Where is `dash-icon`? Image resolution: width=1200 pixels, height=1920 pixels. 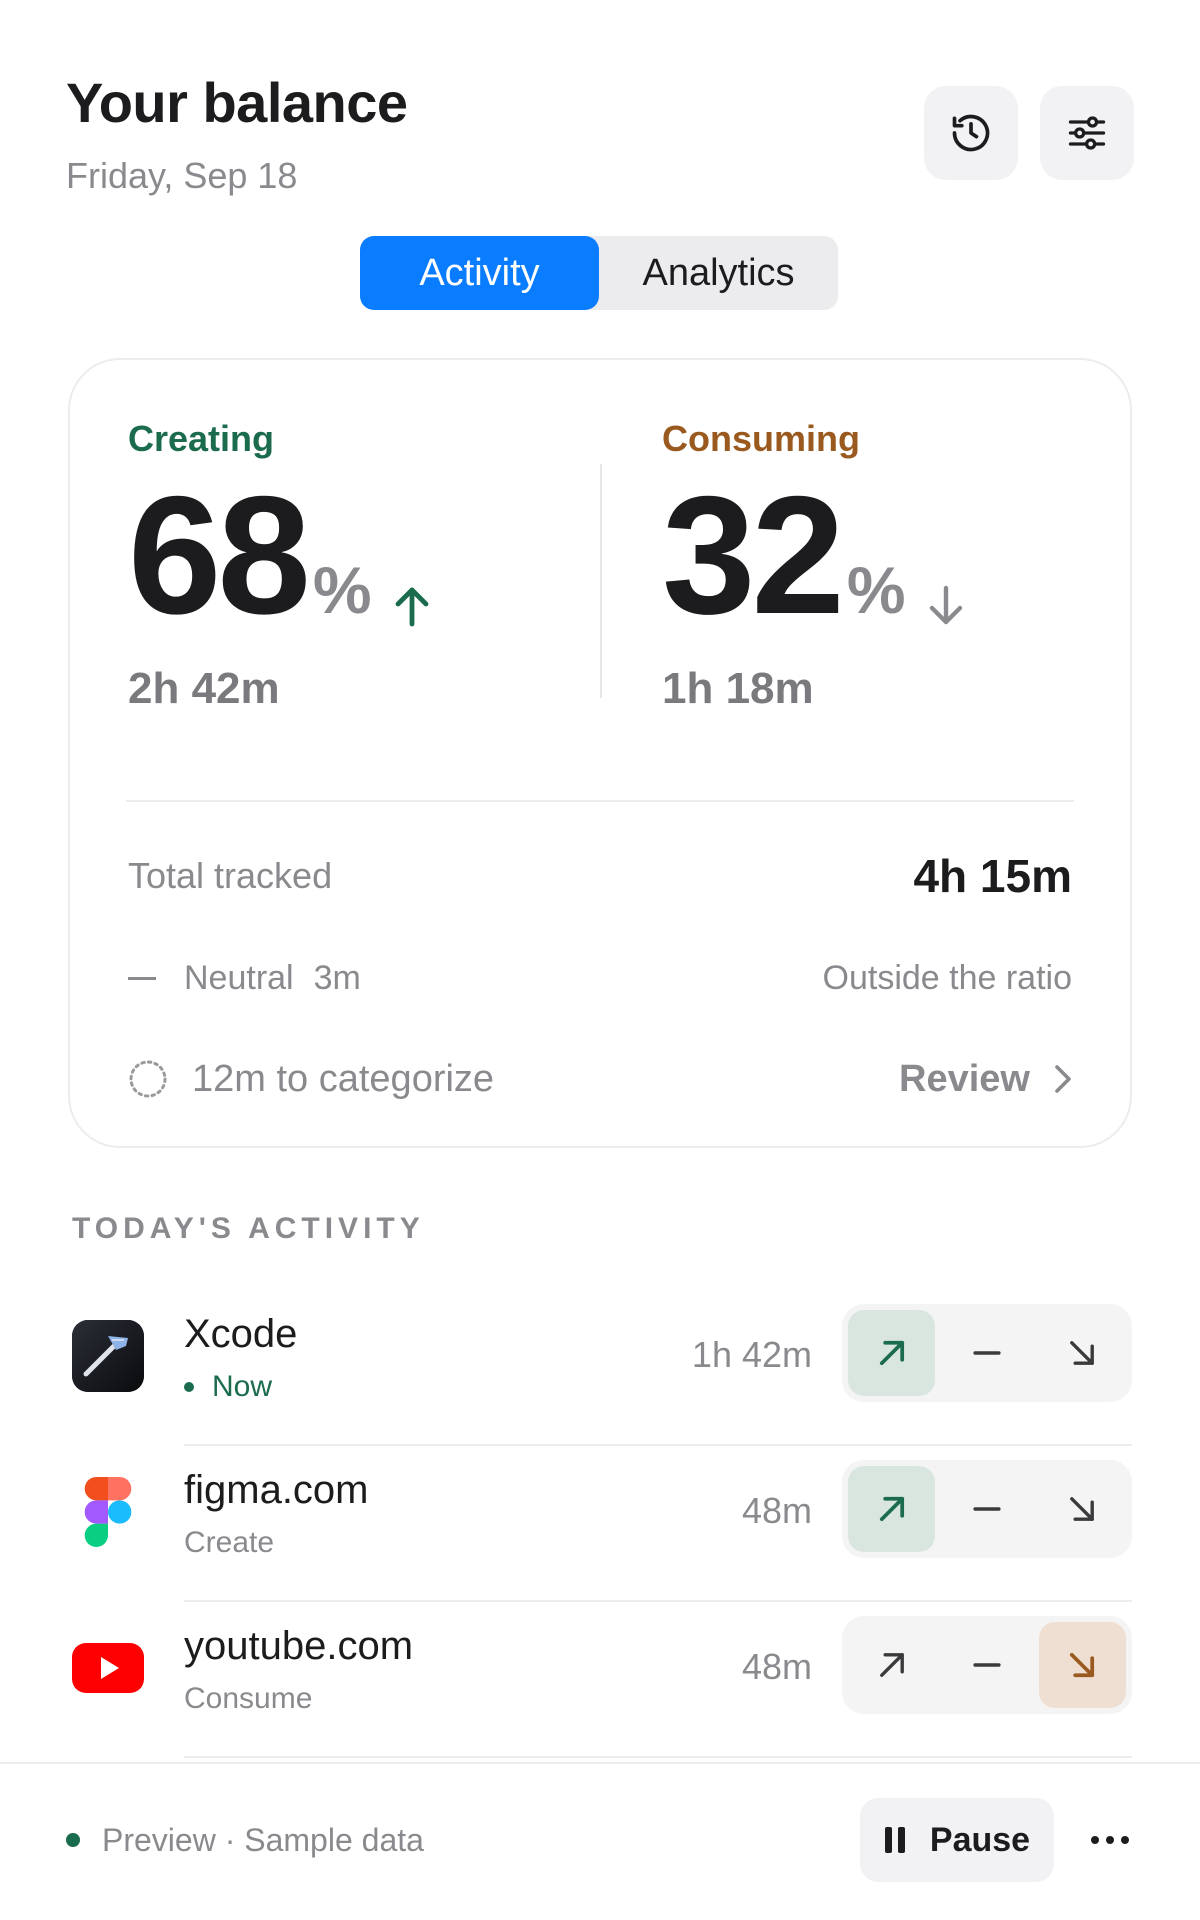 dash-icon is located at coordinates (142, 978).